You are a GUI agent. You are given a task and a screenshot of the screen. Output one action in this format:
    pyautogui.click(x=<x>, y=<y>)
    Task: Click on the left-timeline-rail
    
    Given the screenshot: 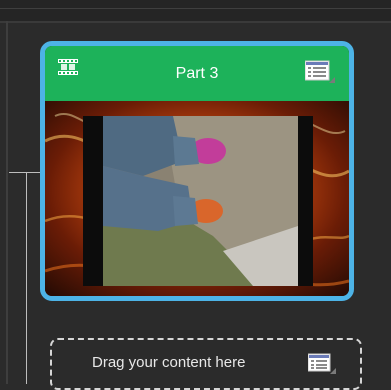 What is the action you would take?
    pyautogui.click(x=7, y=202)
    